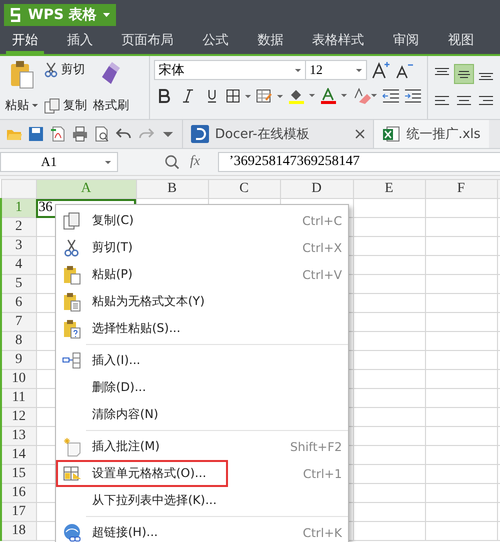  What do you see at coordinates (322, 275) in the screenshot?
I see `shortcut-label: Ctrl+V` at bounding box center [322, 275].